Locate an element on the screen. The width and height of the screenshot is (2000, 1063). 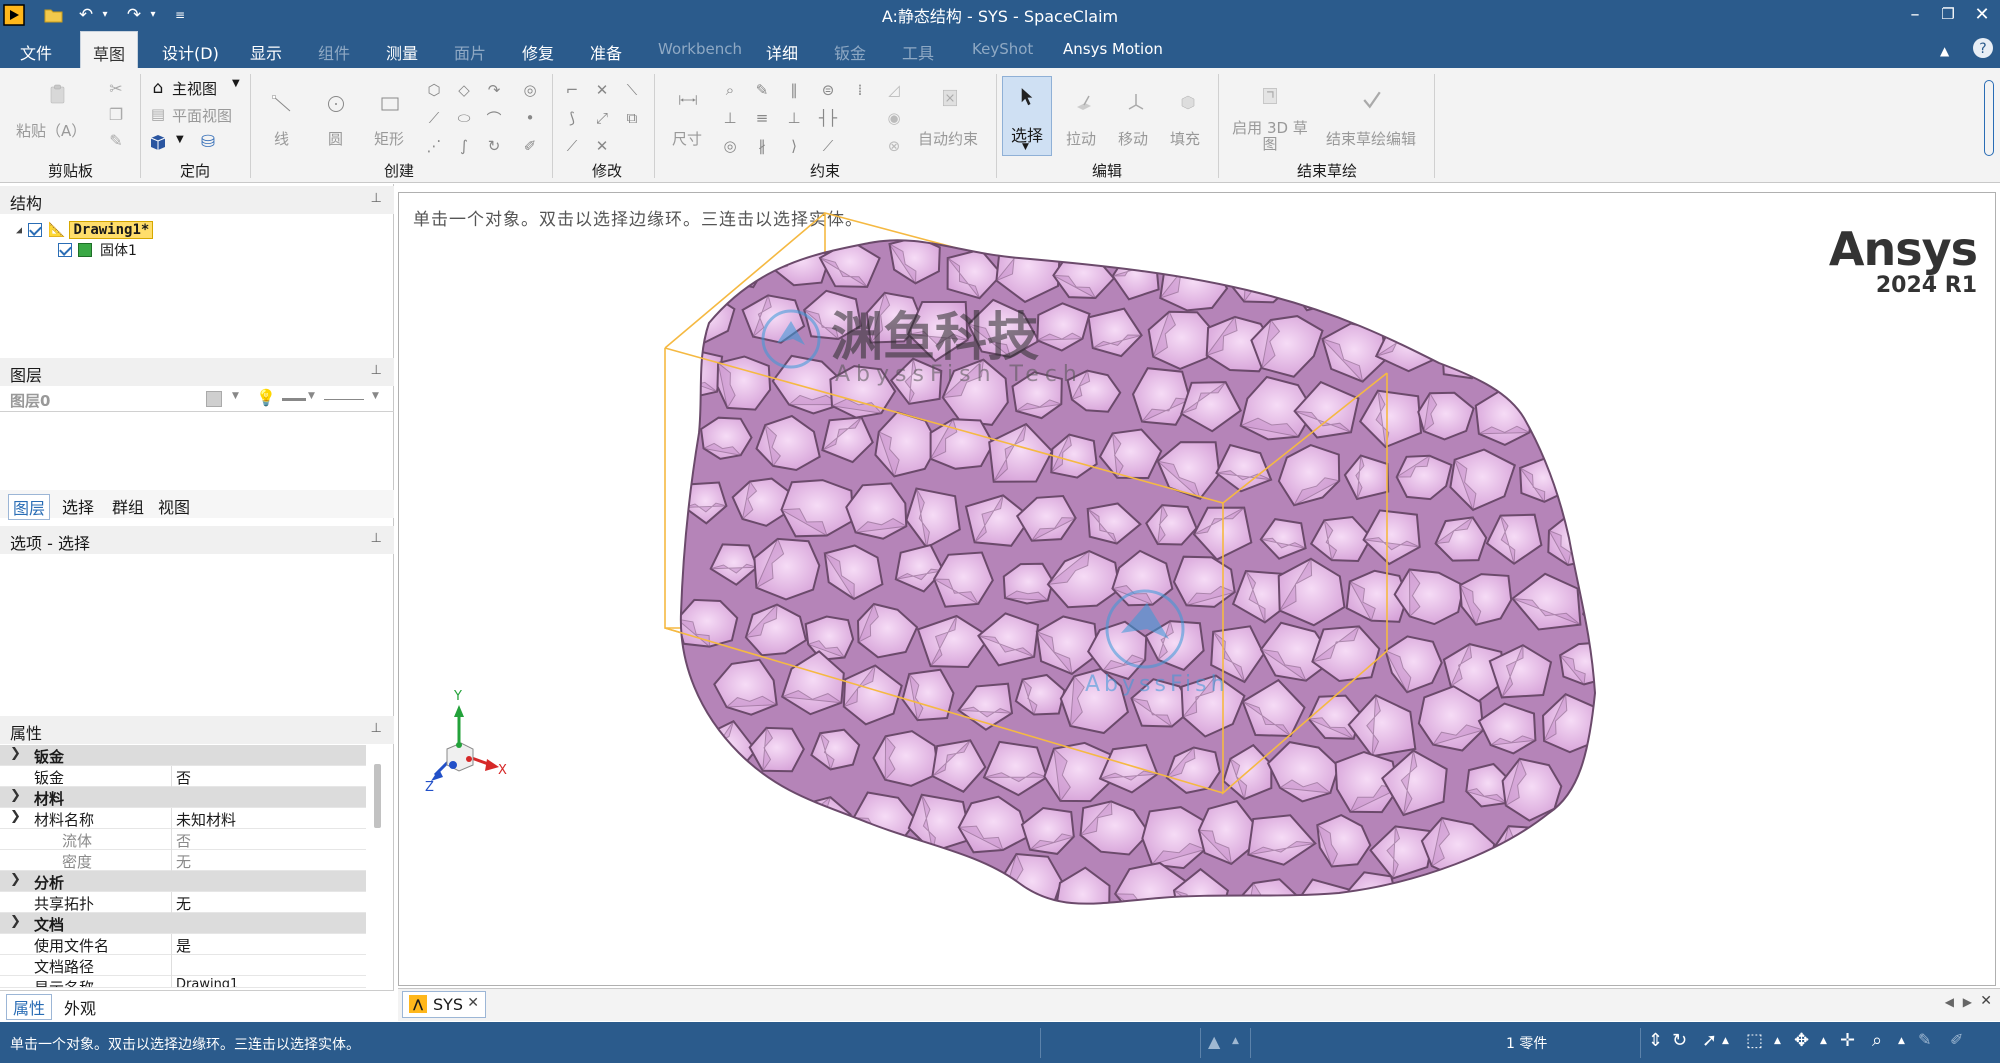
subtab-views: 视图 is located at coordinates (174, 506).